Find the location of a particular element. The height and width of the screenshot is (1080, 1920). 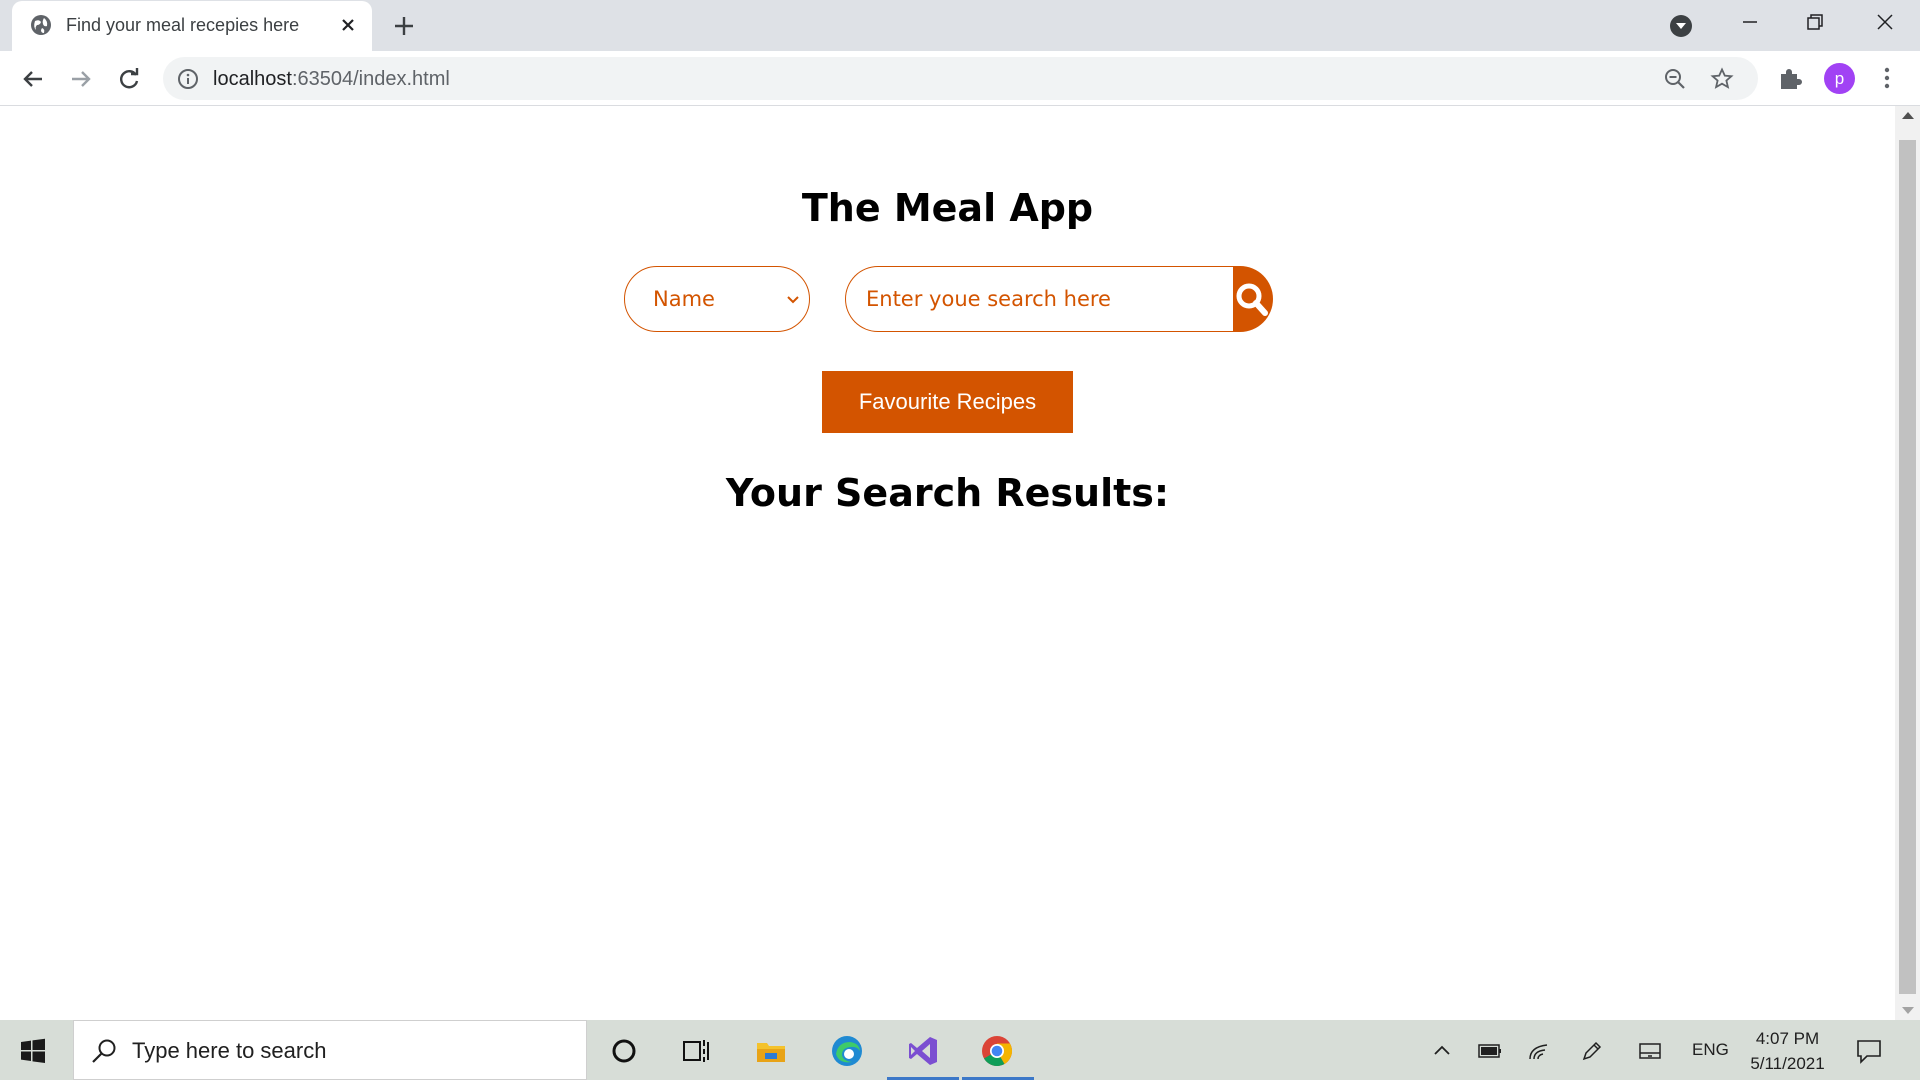

keyboard-icon is located at coordinates (1650, 1051).